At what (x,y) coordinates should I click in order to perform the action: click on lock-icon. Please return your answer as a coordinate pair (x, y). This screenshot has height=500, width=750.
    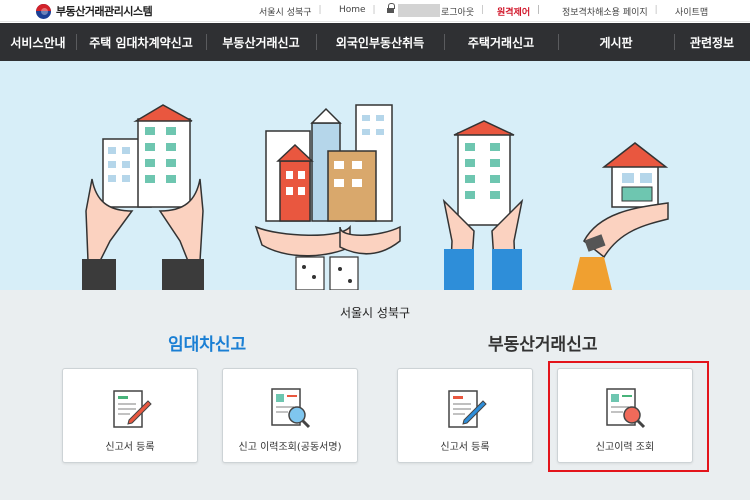
    Looking at the image, I should click on (391, 8).